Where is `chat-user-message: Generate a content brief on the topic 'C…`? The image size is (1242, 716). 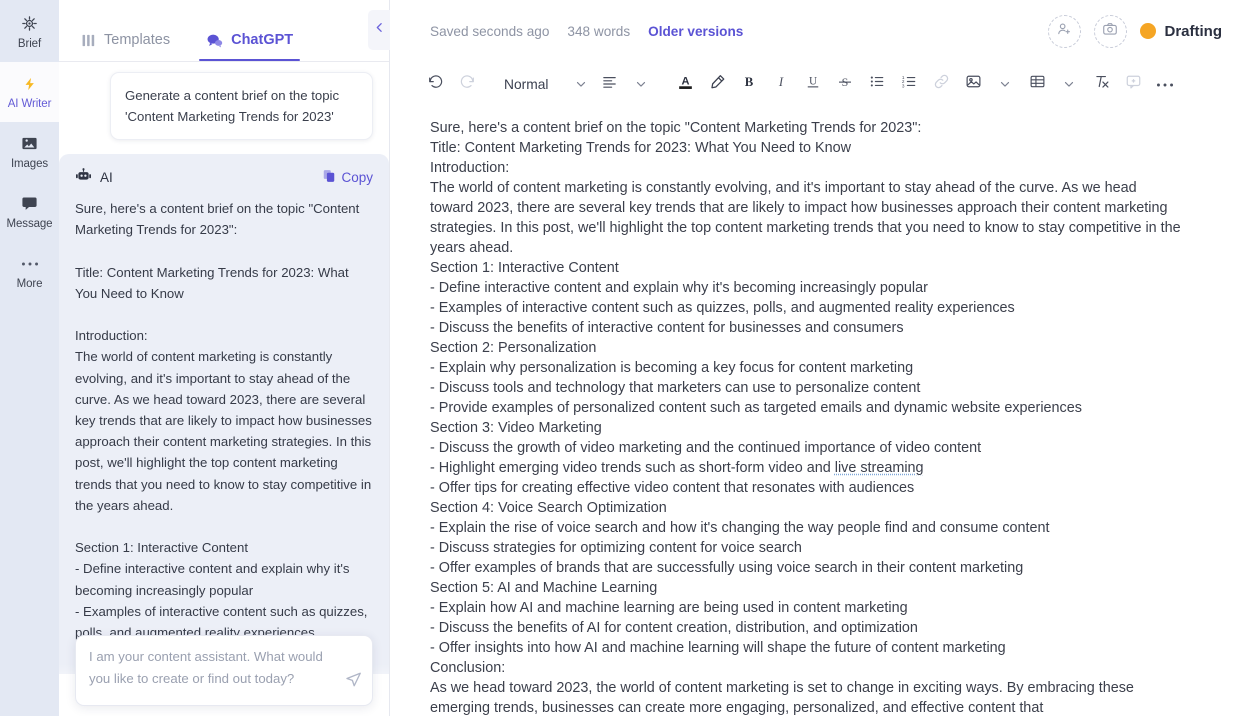
chat-user-message: Generate a content brief on the topic 'C… is located at coordinates (241, 106).